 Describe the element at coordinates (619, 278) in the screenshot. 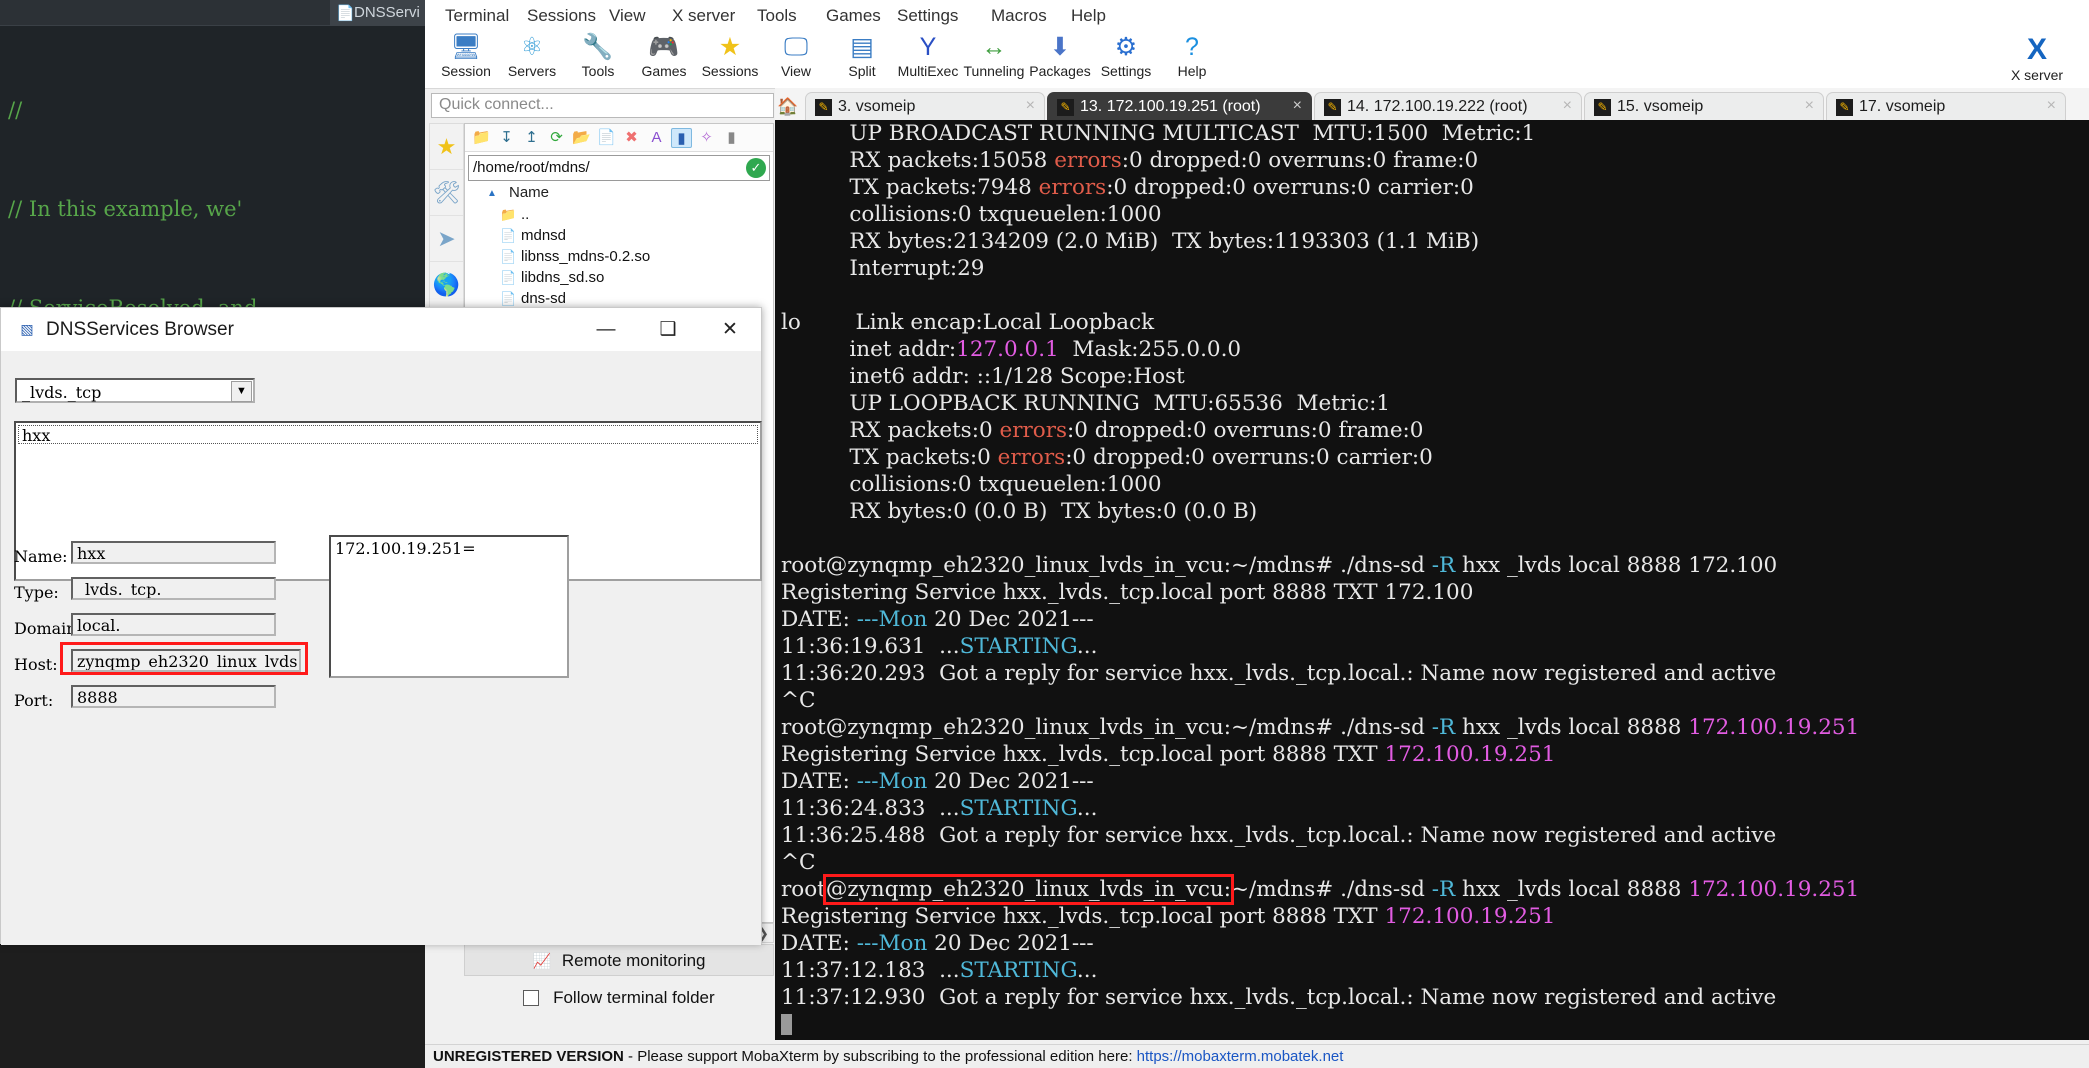

I see `list-item: 📄 libdns_sd.so` at that location.